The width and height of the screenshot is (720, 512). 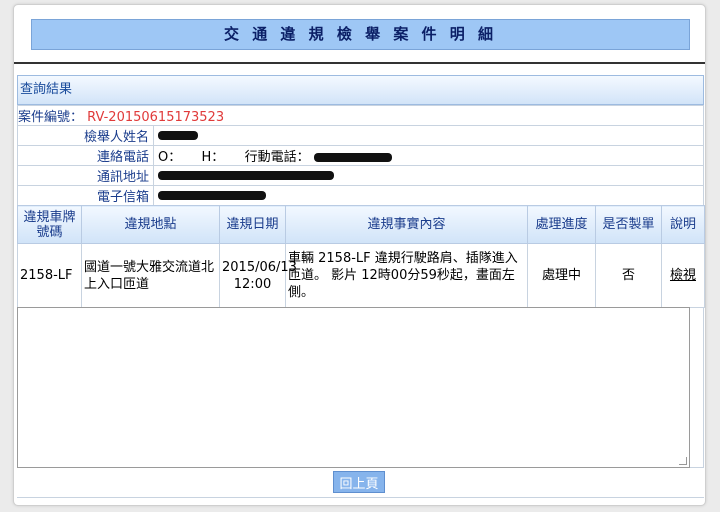 I want to click on table-header-row: 違規車牌號碼 違規地點 違規日期 違規事實內容 處理進度 是否製單 說明, so click(x=361, y=224).